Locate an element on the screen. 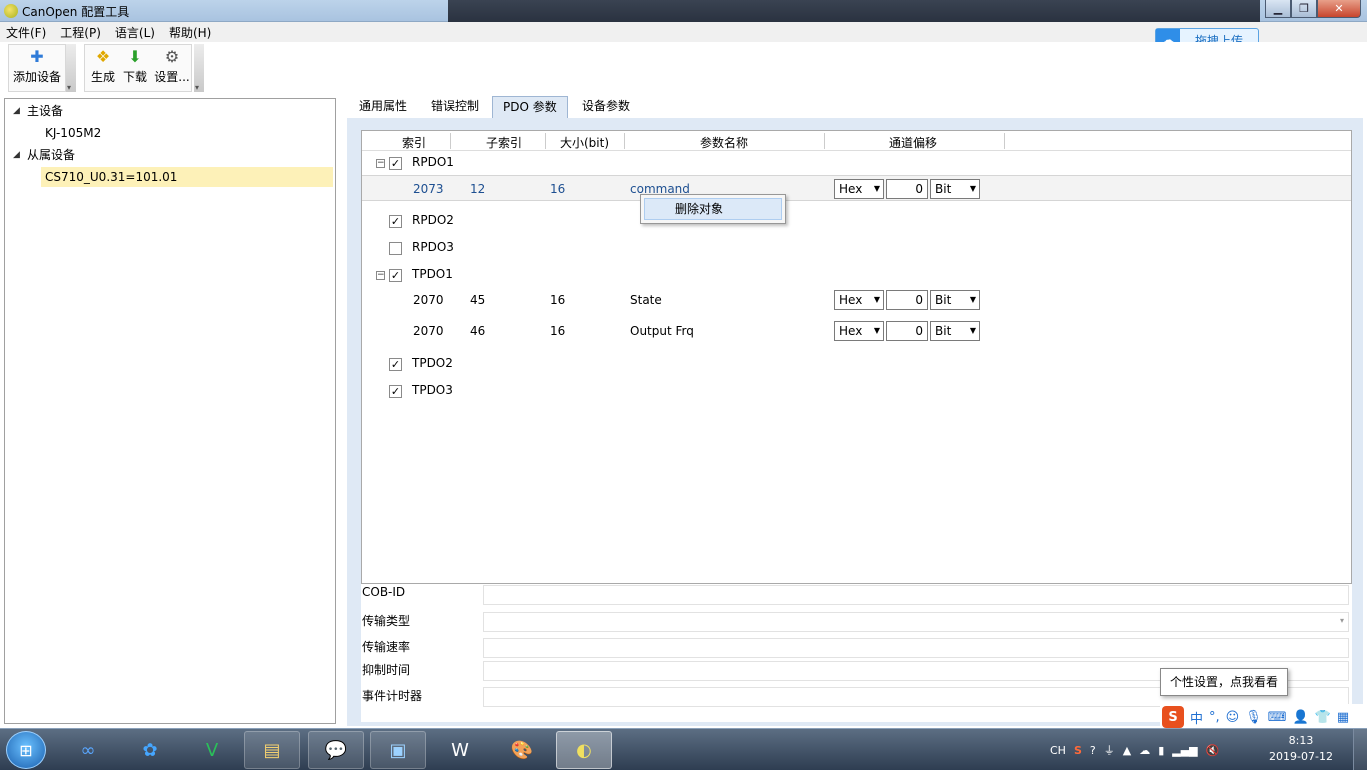  tree-node-master-device: KJ-105M2 is located at coordinates (73, 133).